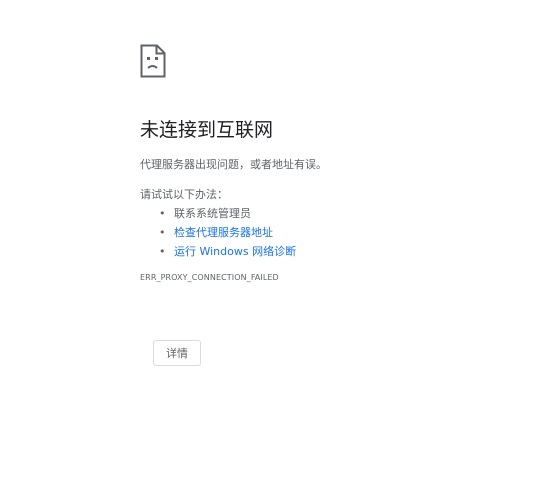  I want to click on error-description: 代理服务器出现问题，或者地址有误。, so click(233, 164).